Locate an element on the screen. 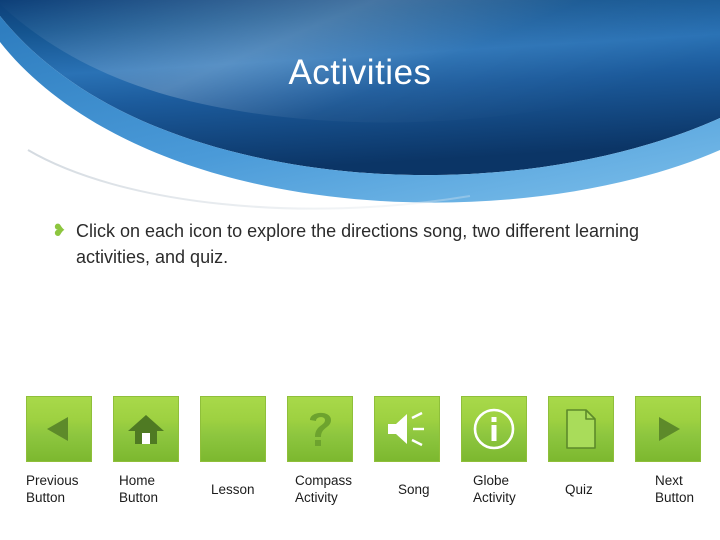  caption-line: Previous is located at coordinates (52, 480).